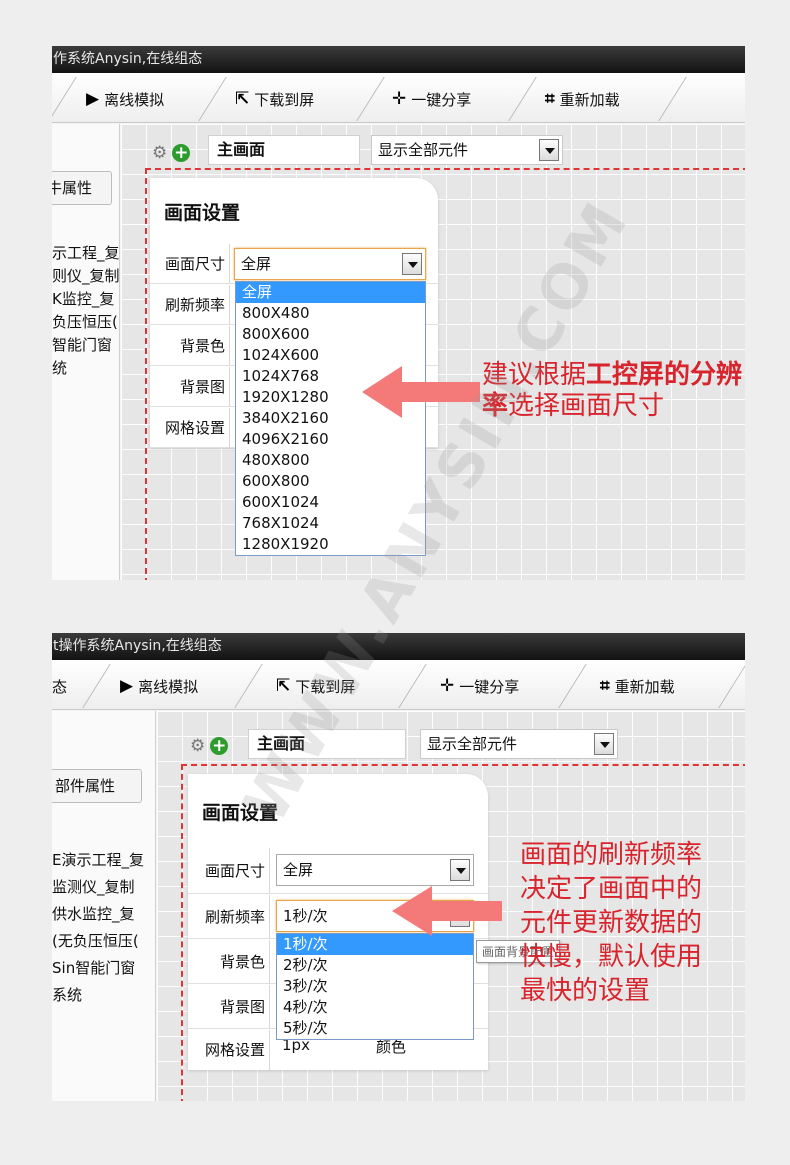 The image size is (790, 1165). What do you see at coordinates (330, 523) in the screenshot?
I see `dropdown-option: 768X1024` at bounding box center [330, 523].